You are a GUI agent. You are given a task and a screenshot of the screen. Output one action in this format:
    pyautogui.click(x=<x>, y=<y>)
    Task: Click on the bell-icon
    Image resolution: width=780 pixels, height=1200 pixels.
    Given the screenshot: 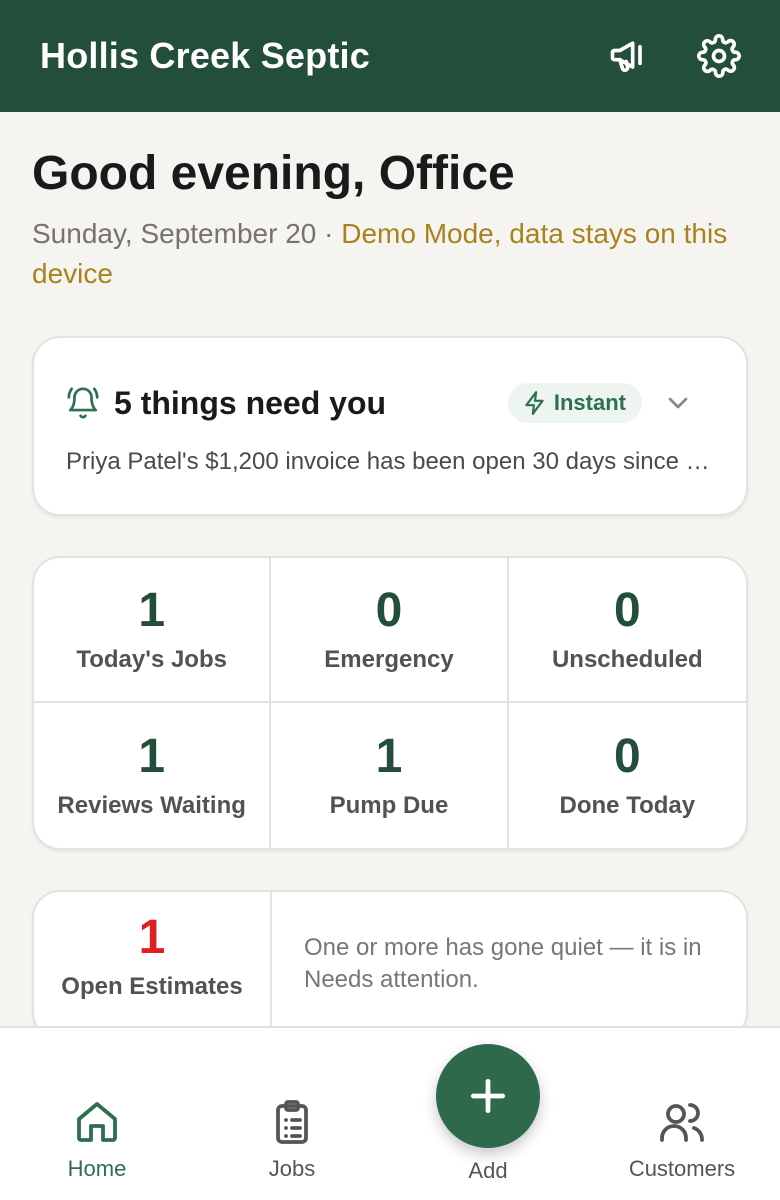 What is the action you would take?
    pyautogui.click(x=83, y=403)
    